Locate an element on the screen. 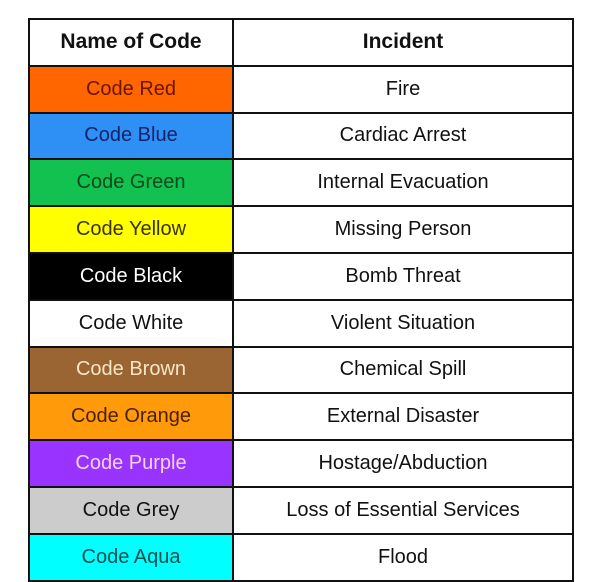 Image resolution: width=600 pixels, height=582 pixels. incident-cell: Loss of Essential Services is located at coordinates (403, 510).